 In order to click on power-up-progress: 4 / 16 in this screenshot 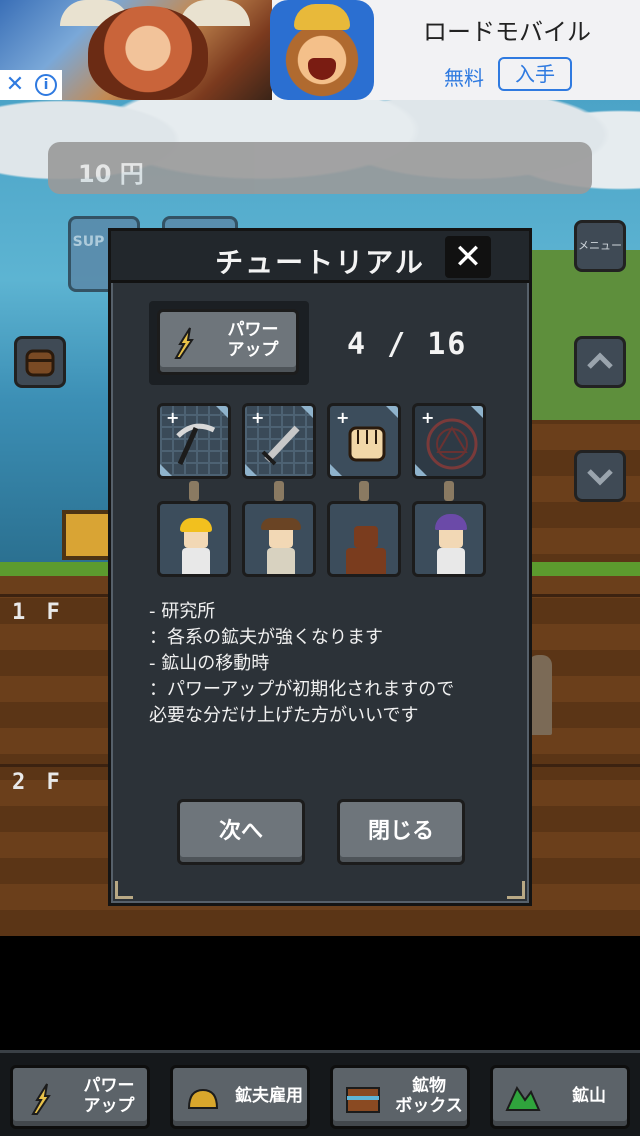, I will do `click(407, 344)`.